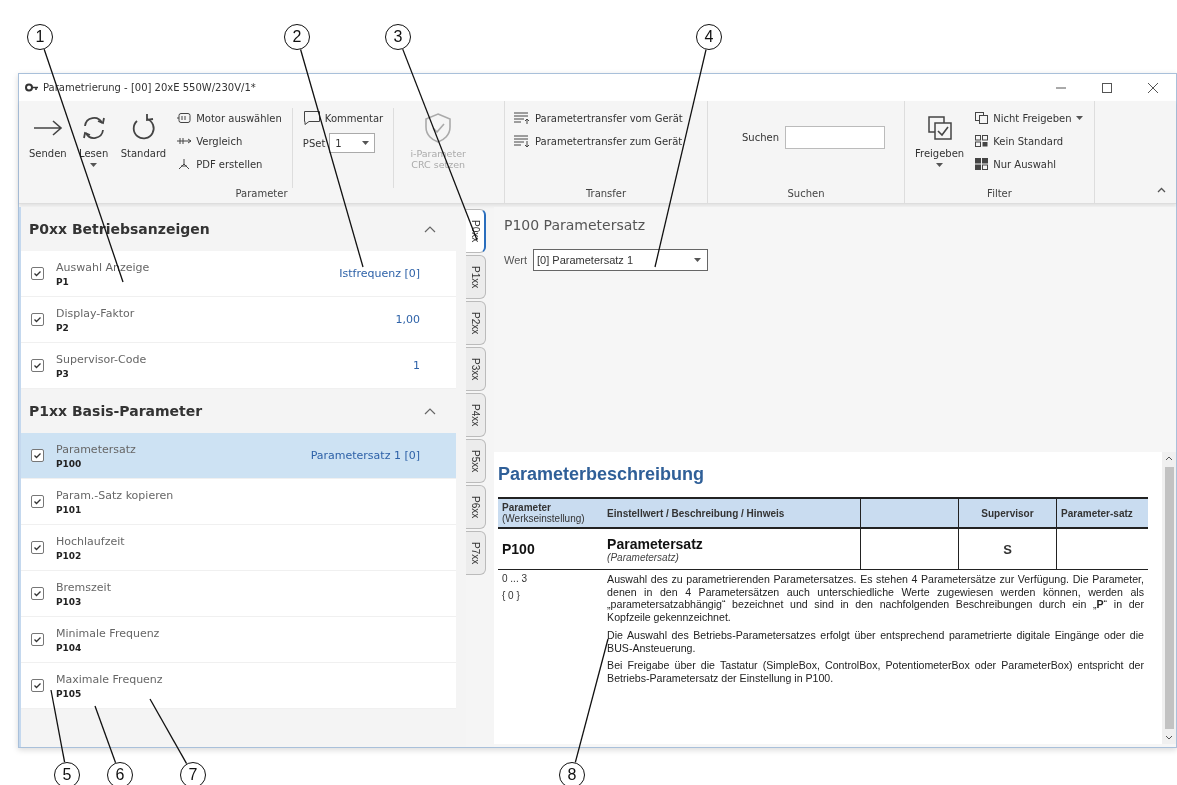 This screenshot has width=1177, height=785. Describe the element at coordinates (598, 141) in the screenshot. I see `ribbon-button: Parametertransfer zum Gerät` at that location.